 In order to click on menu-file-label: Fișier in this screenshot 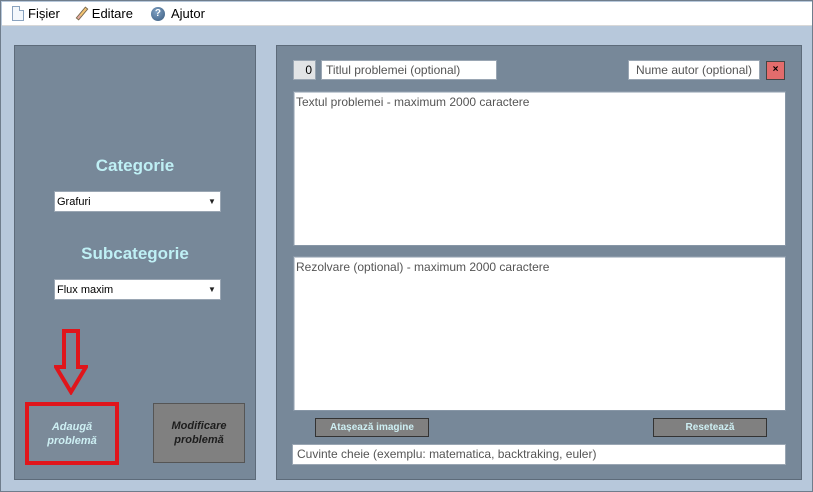, I will do `click(44, 13)`.